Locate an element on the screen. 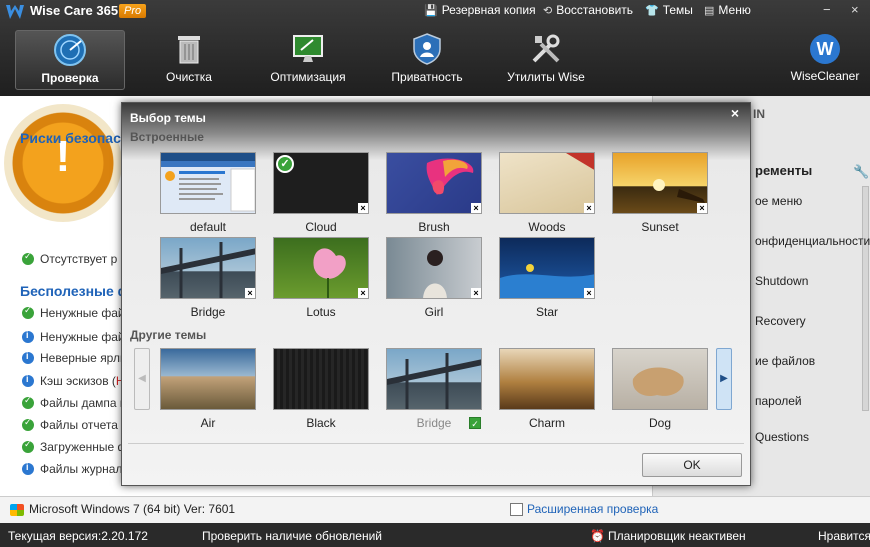  scheduler-status: Планировщик неактивен is located at coordinates (677, 536).